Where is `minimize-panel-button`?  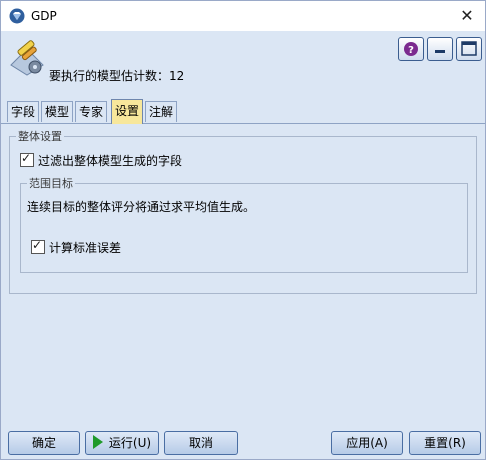
minimize-panel-button is located at coordinates (440, 49).